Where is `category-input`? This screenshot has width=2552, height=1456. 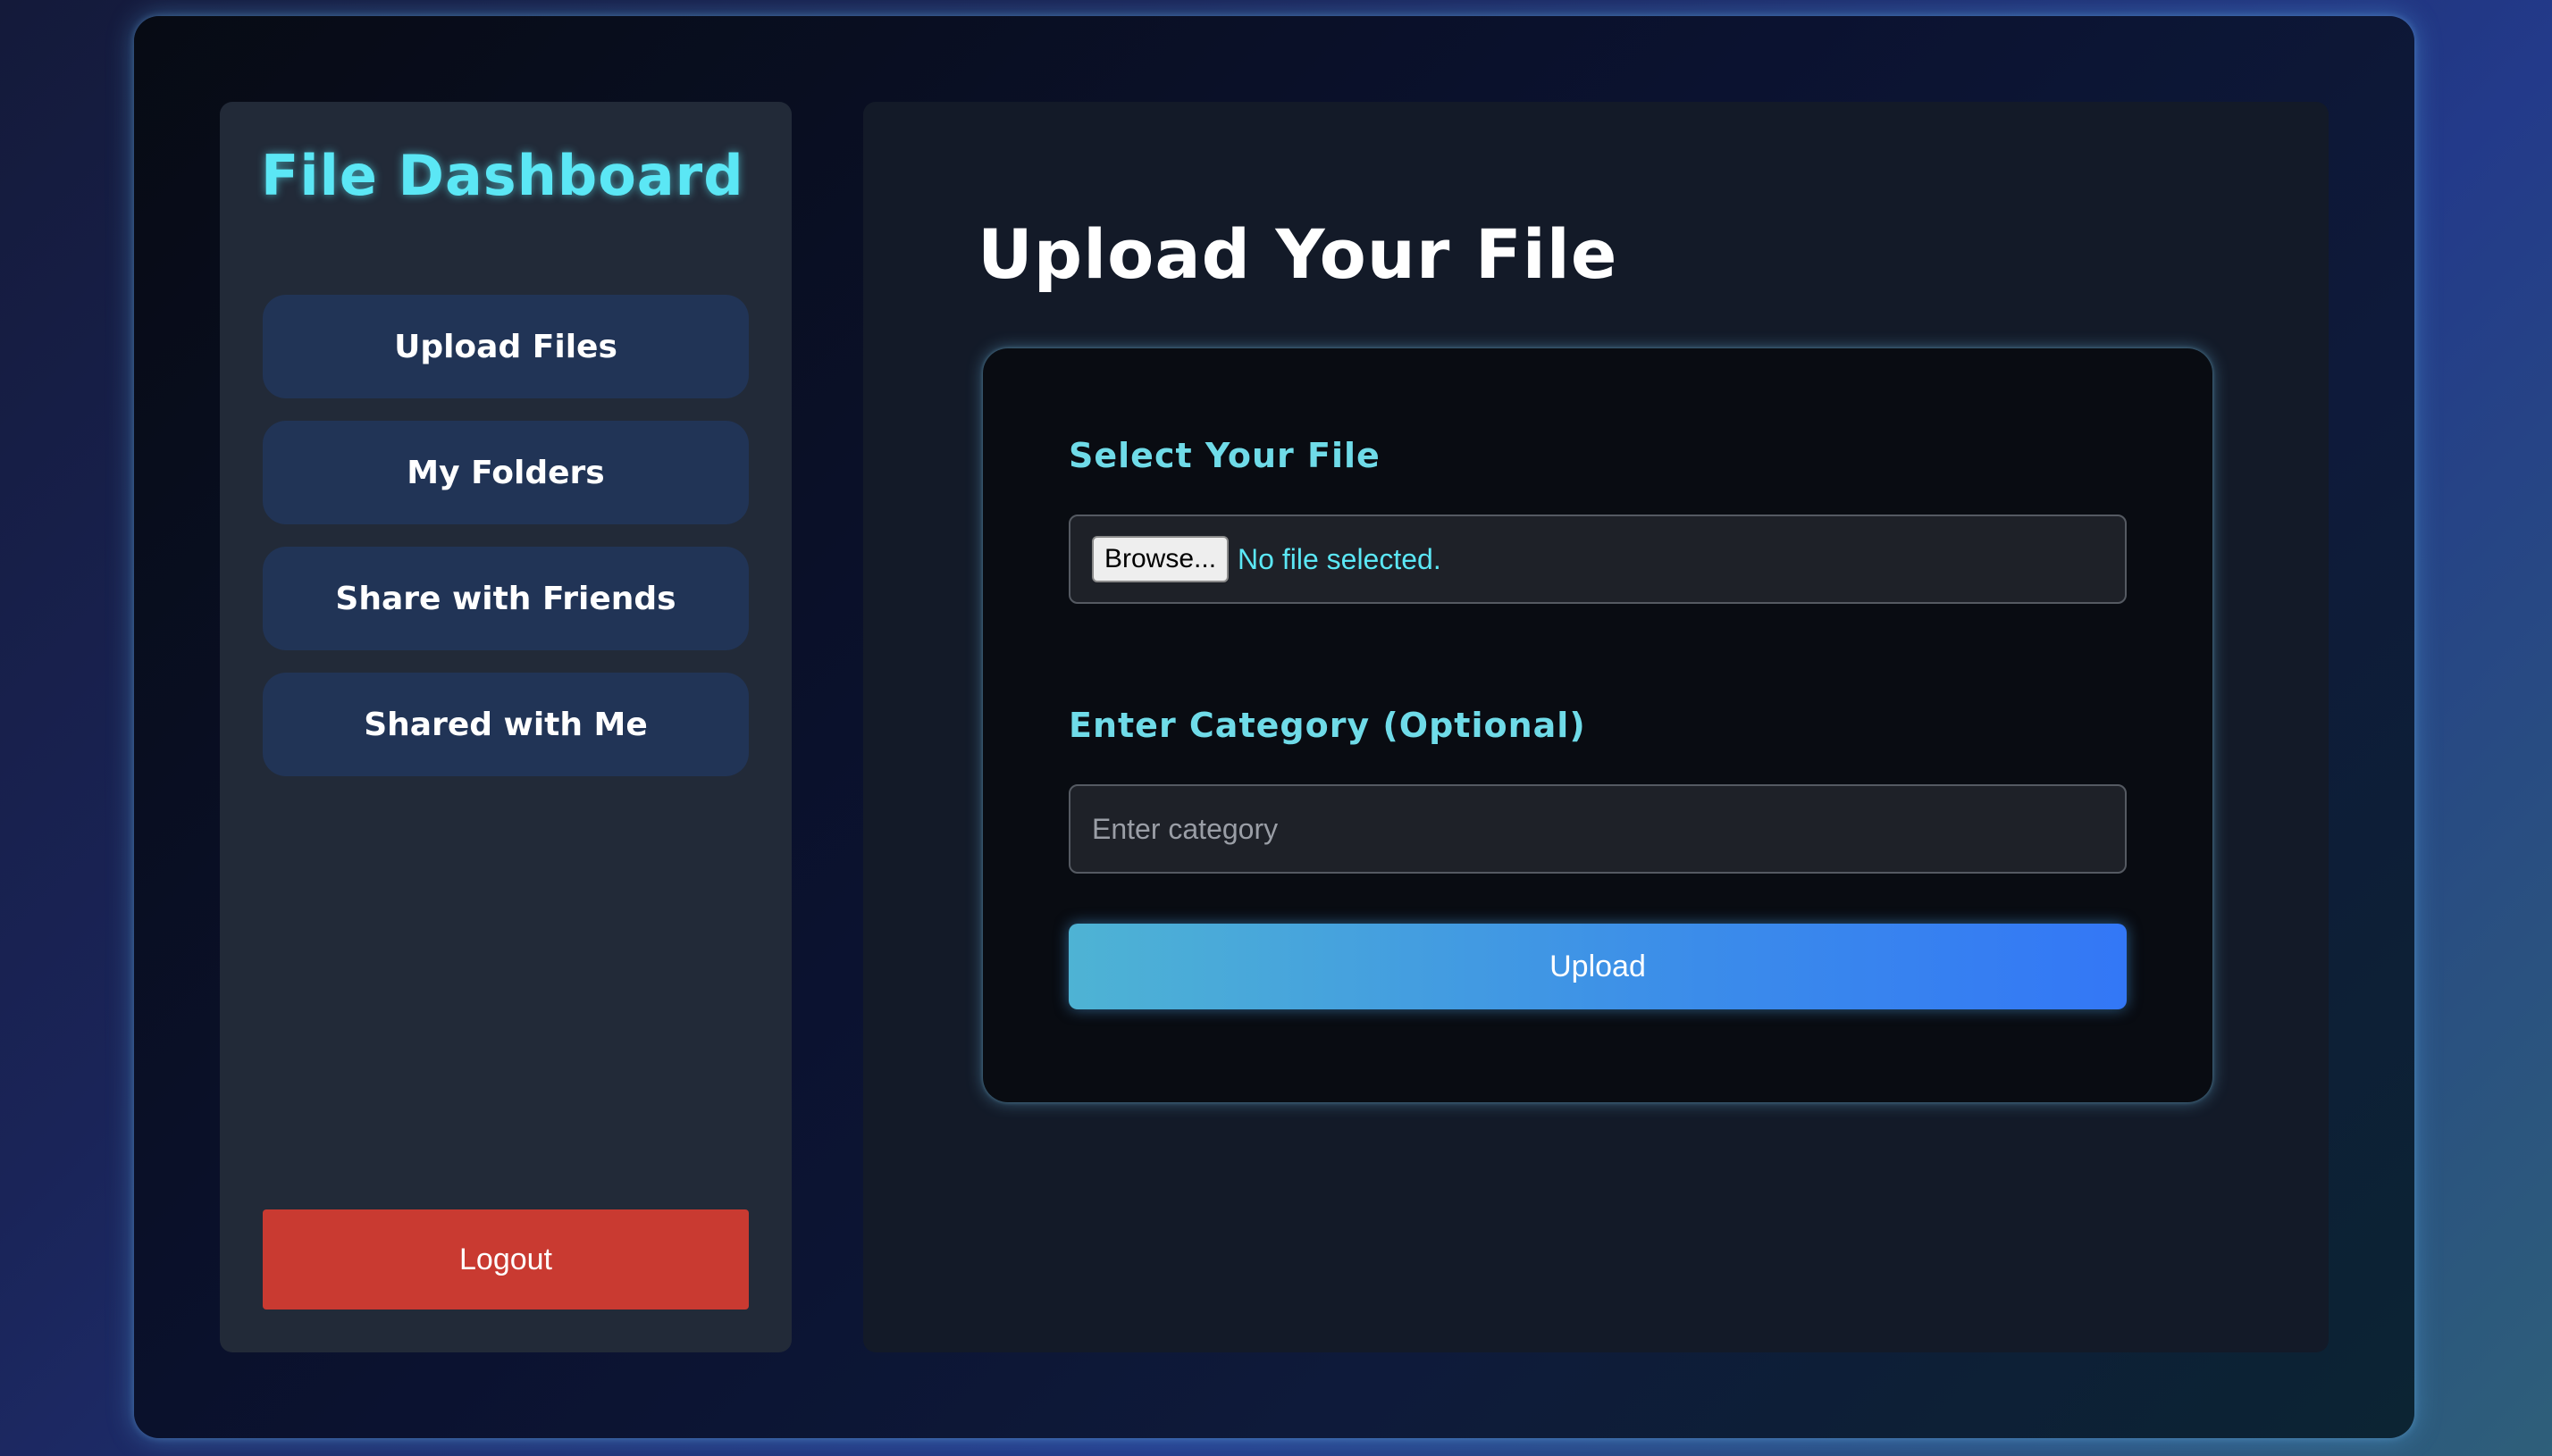
category-input is located at coordinates (1598, 829).